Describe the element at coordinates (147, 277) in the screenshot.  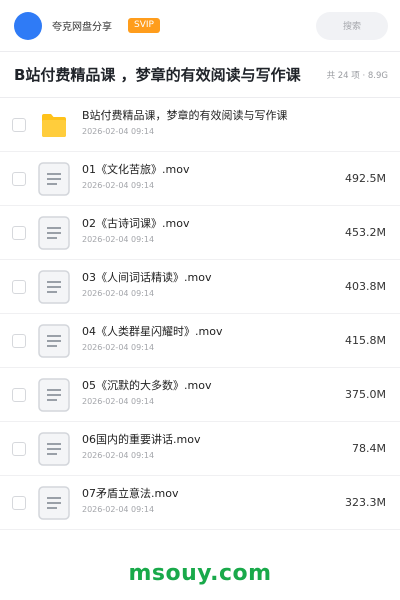
I see `file-name: 03《人间词话精读》.mov` at that location.